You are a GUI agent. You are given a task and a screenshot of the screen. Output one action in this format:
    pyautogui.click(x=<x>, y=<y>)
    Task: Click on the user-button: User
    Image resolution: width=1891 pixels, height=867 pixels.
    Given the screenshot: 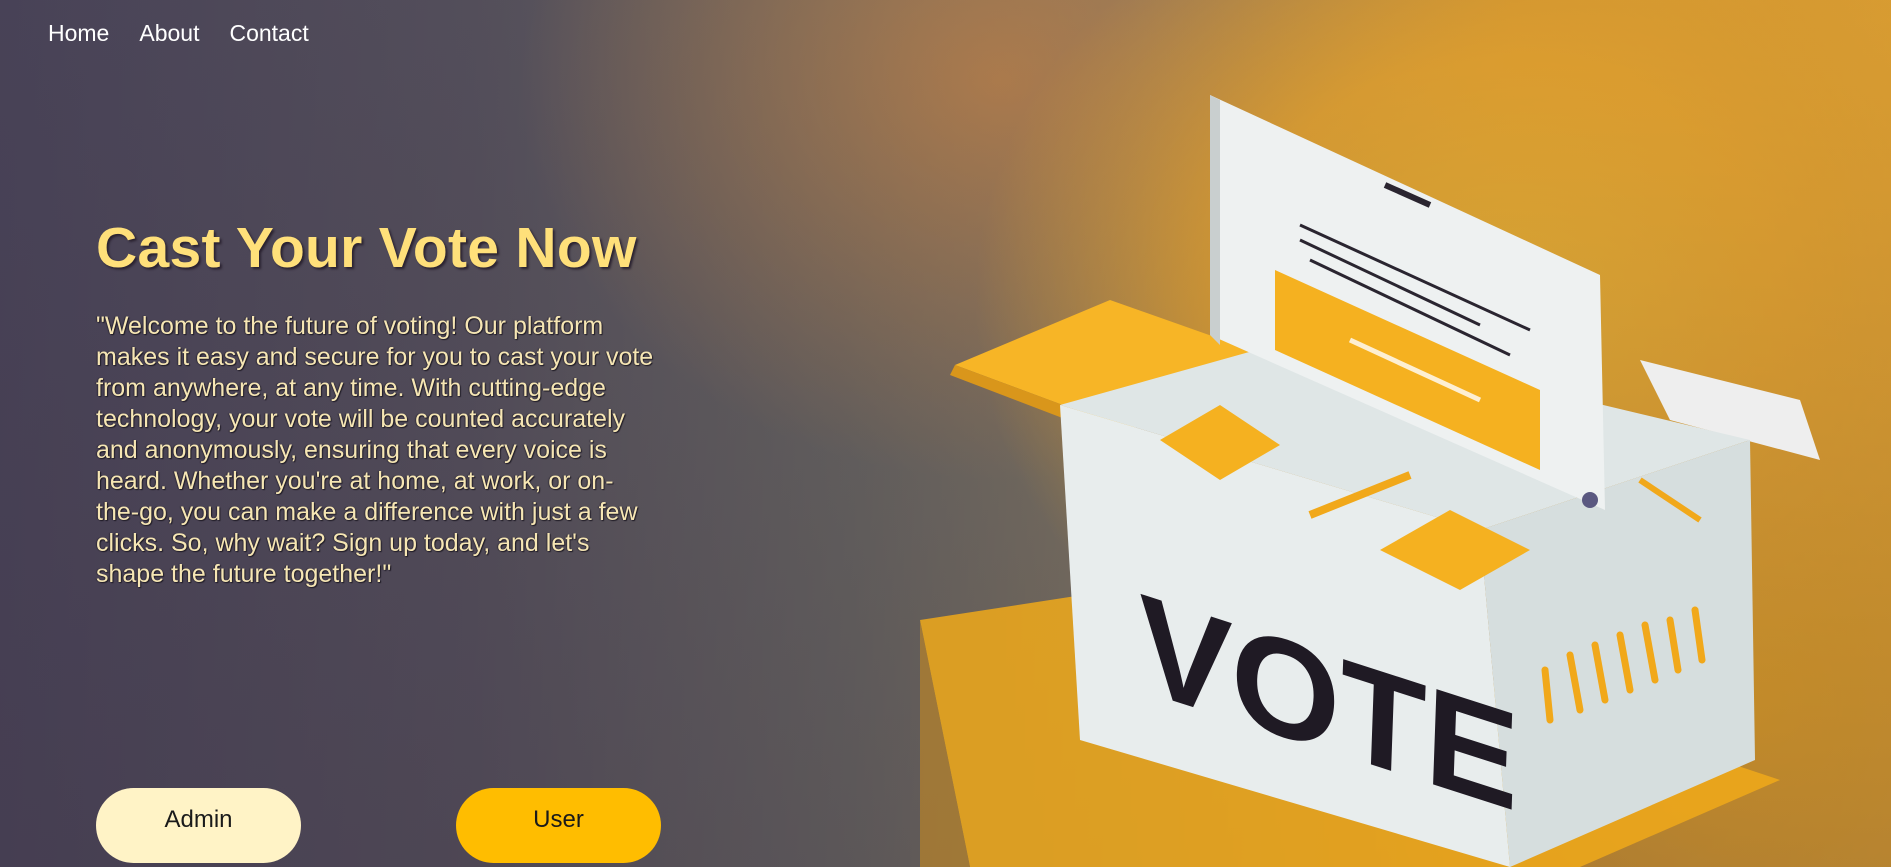 What is the action you would take?
    pyautogui.click(x=558, y=825)
    